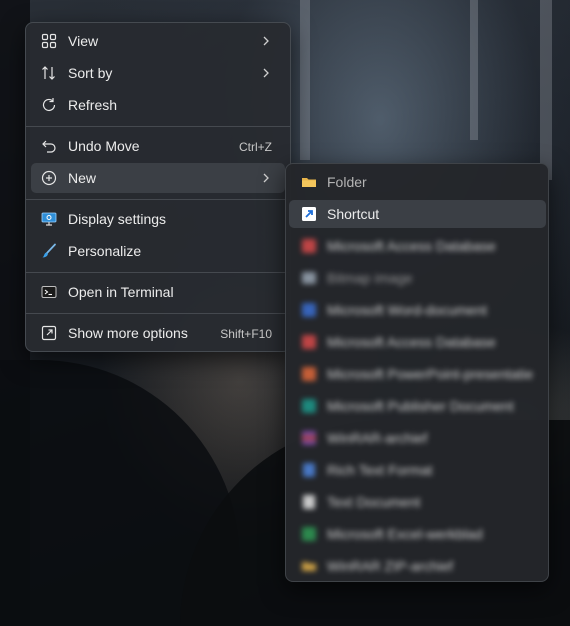 The height and width of the screenshot is (626, 570). What do you see at coordinates (82, 178) in the screenshot?
I see `menu-item-label: New` at bounding box center [82, 178].